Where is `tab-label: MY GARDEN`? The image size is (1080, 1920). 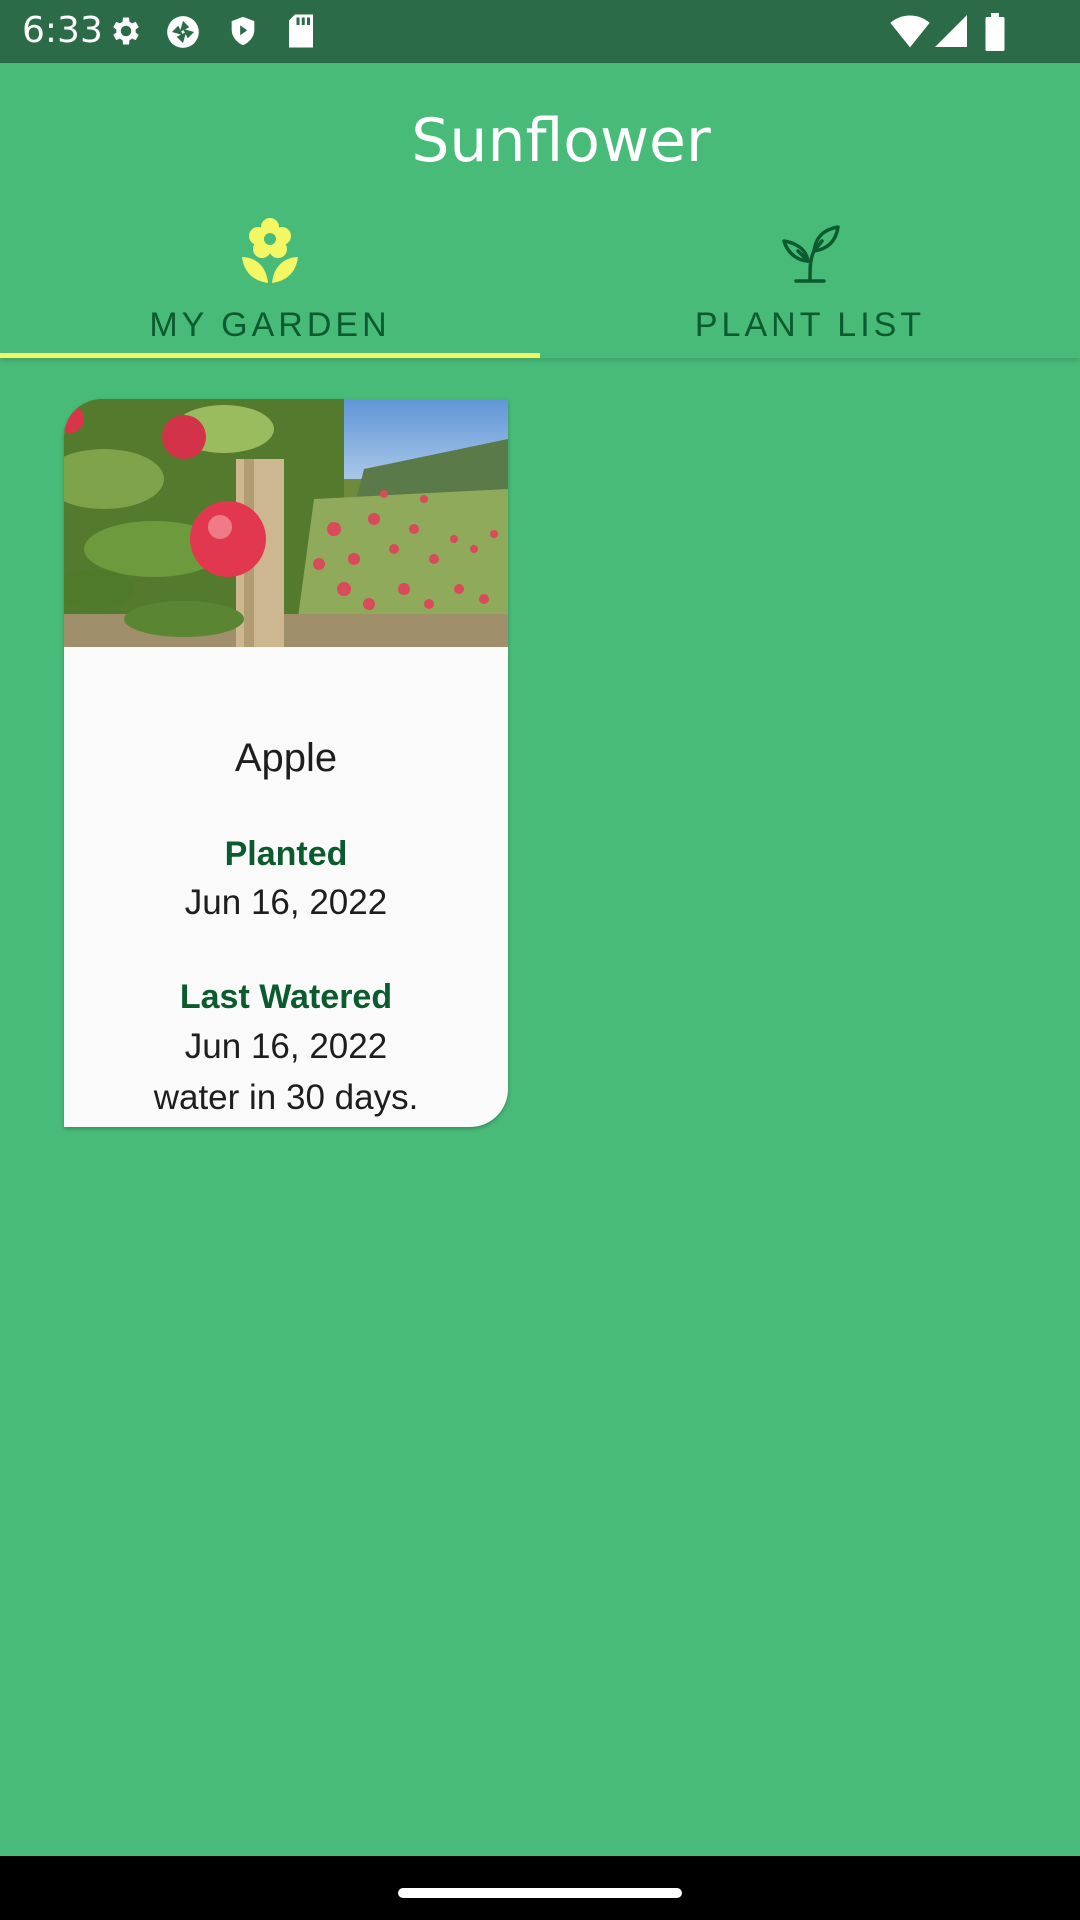
tab-label: MY GARDEN is located at coordinates (270, 325).